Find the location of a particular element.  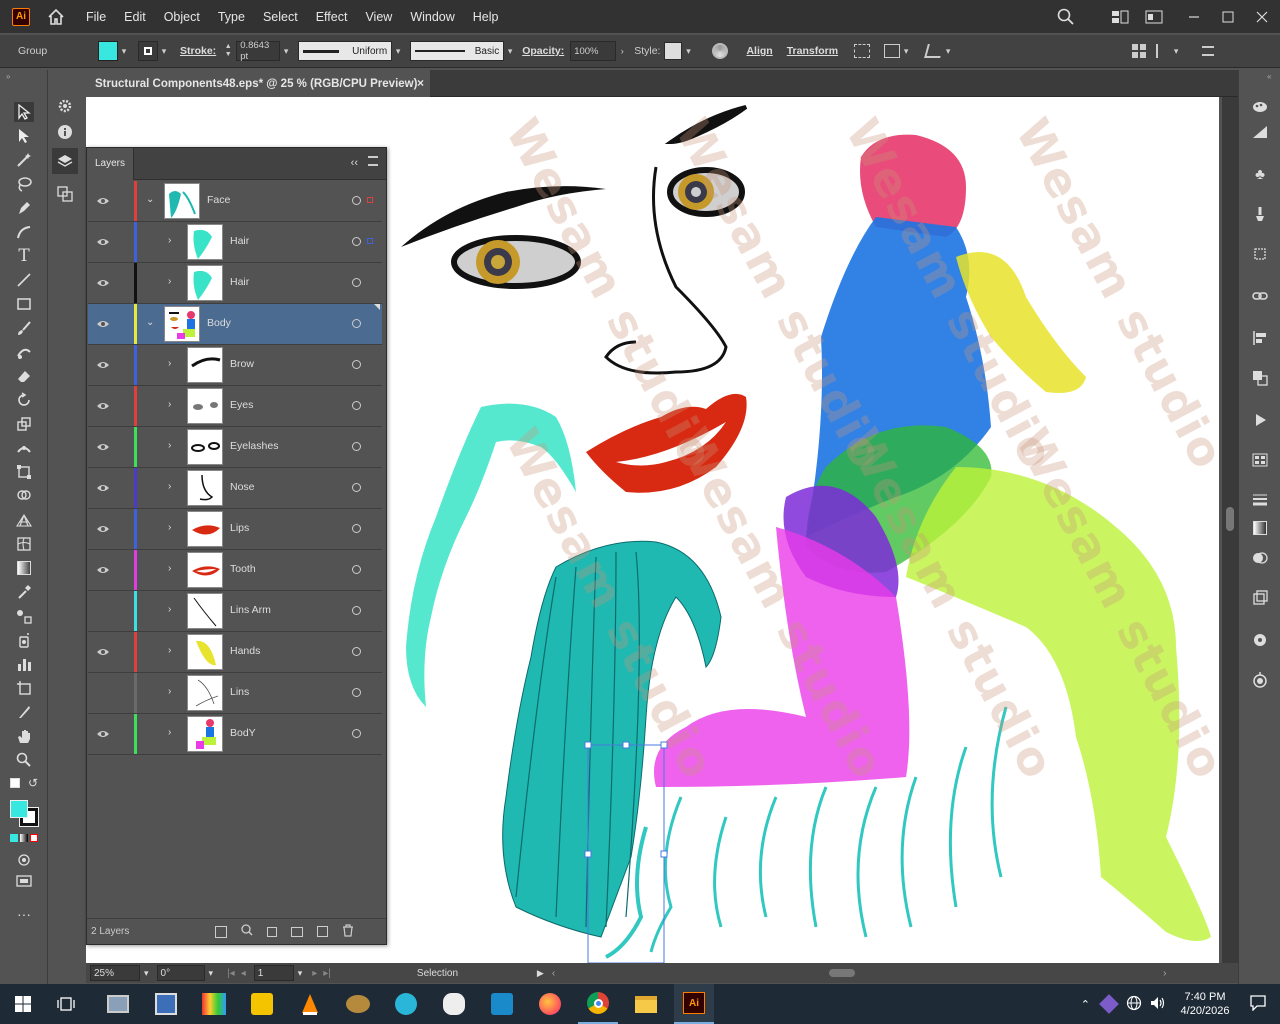

menu-view: View is located at coordinates (378, 17).